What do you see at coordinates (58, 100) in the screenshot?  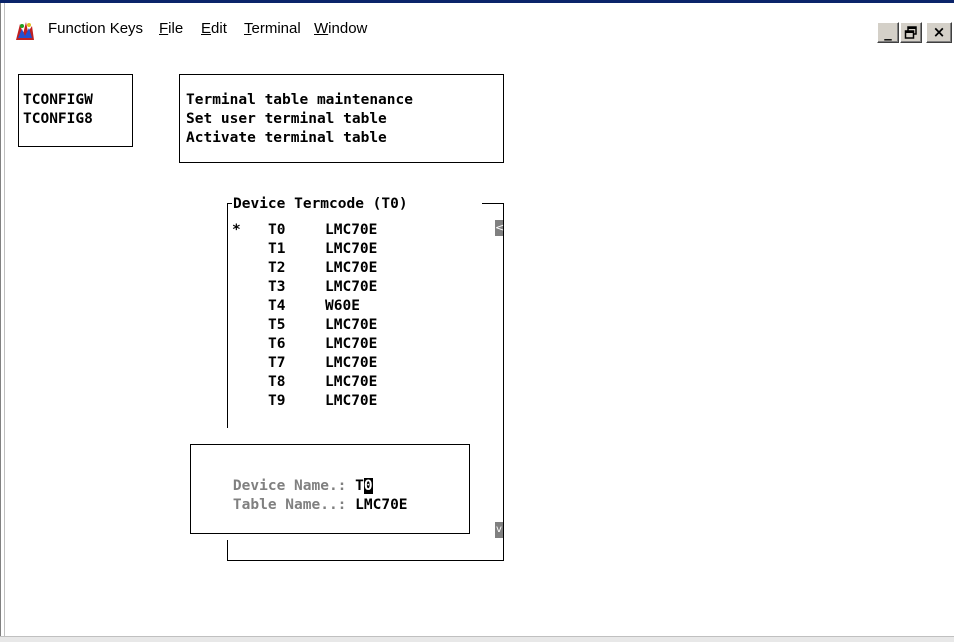 I see `program-item: TCONFIGW` at bounding box center [58, 100].